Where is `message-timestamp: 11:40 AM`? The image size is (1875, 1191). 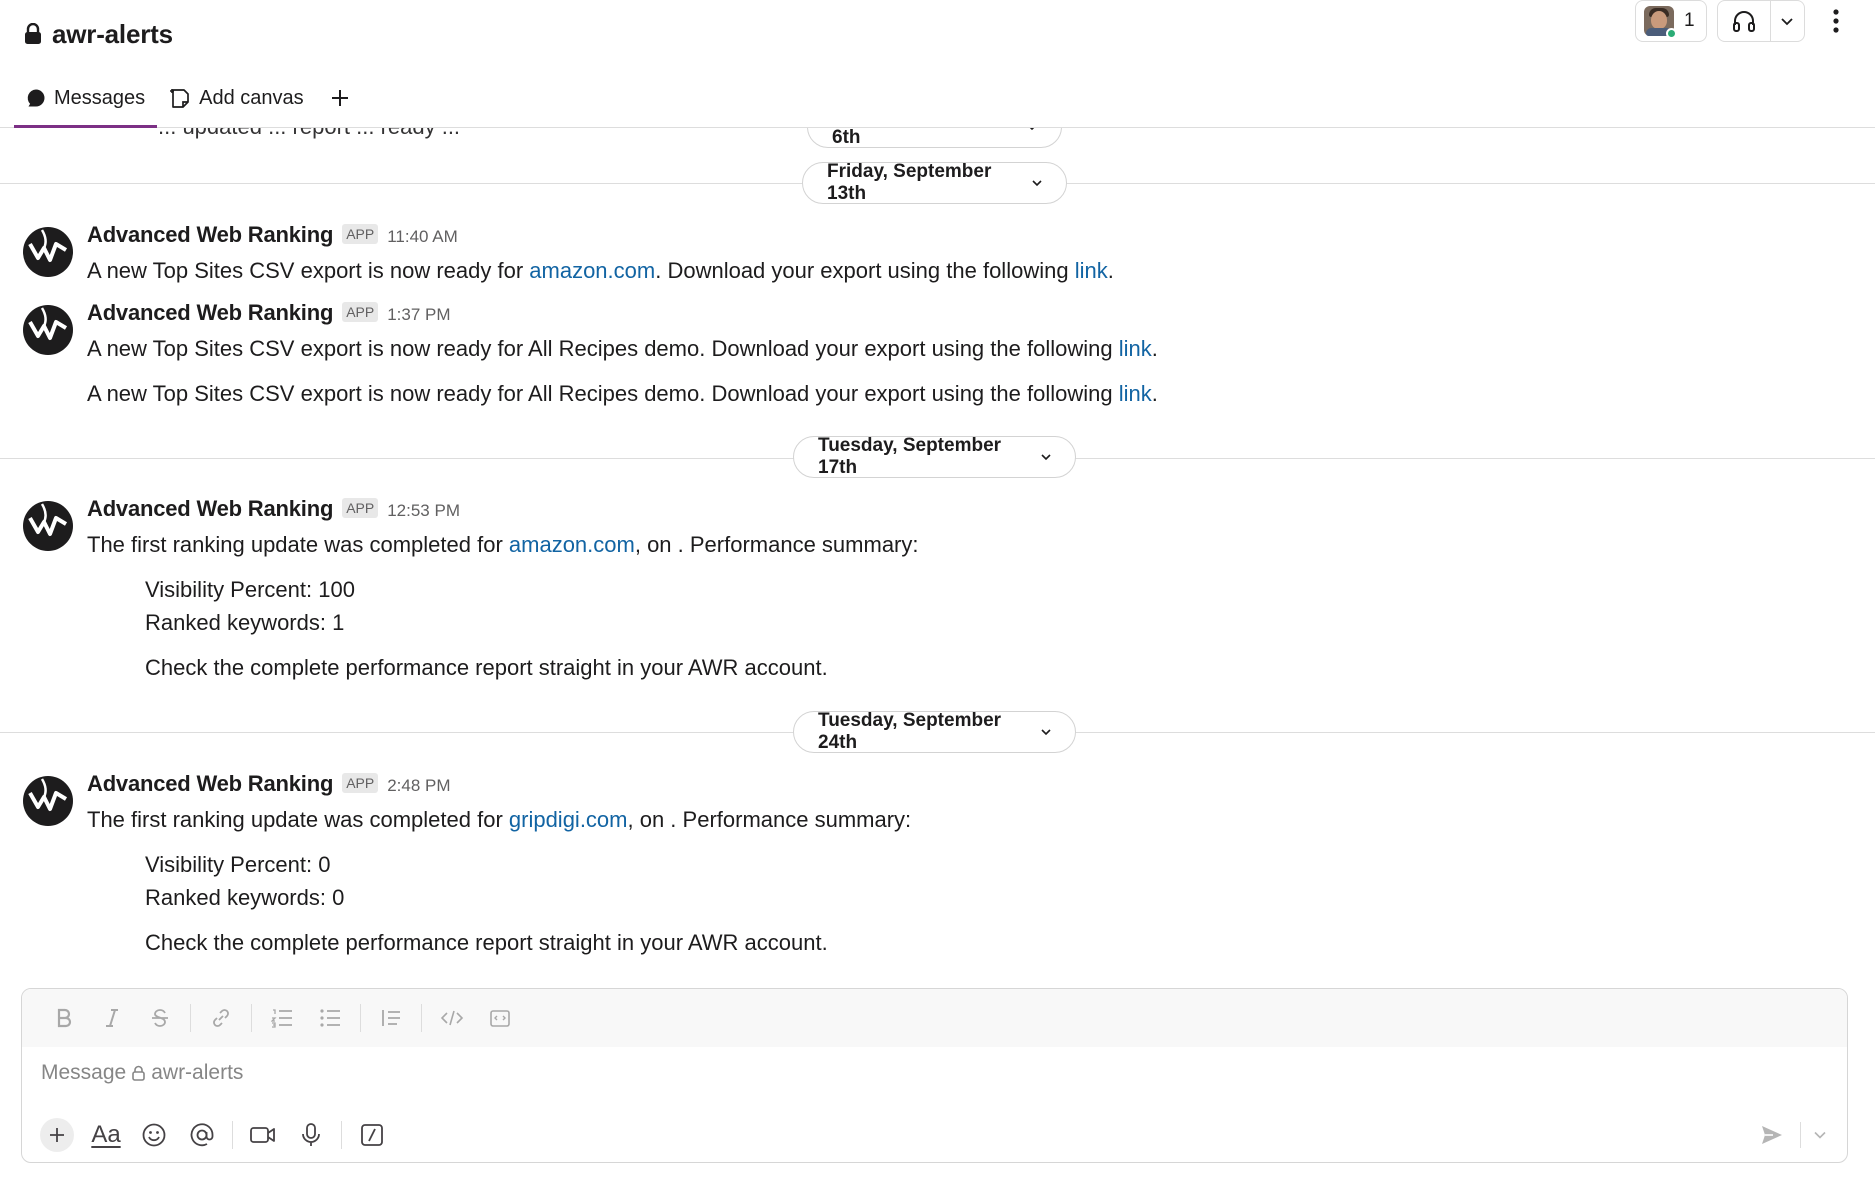 message-timestamp: 11:40 AM is located at coordinates (422, 237).